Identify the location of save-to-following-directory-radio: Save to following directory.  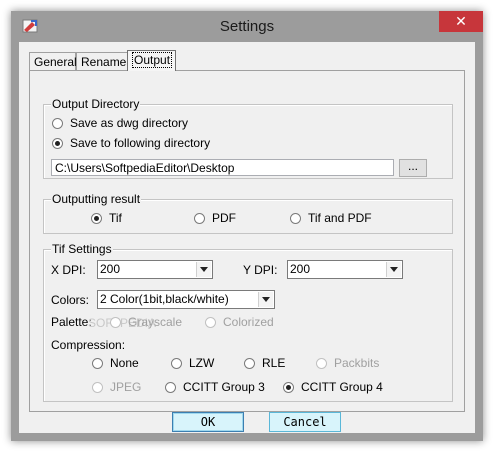
(131, 143).